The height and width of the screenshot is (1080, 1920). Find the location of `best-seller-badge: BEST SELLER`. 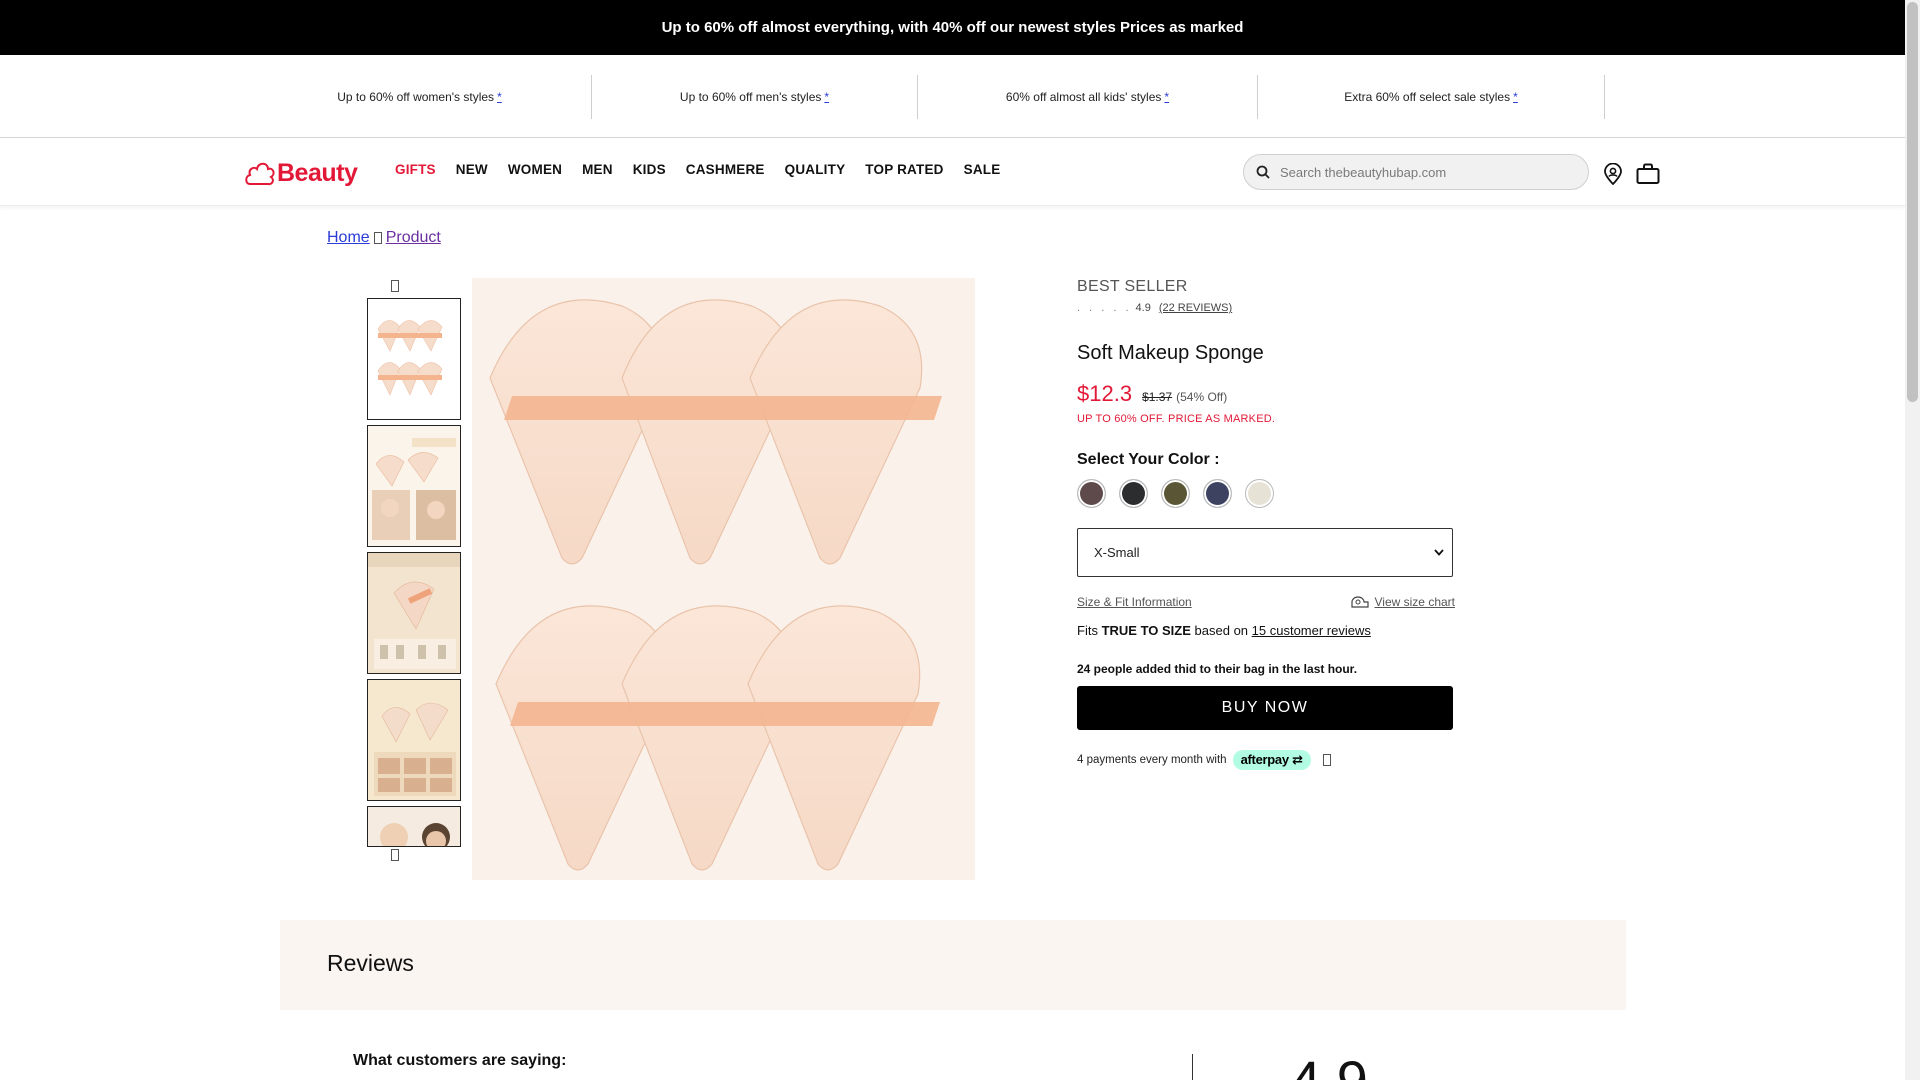

best-seller-badge: BEST SELLER is located at coordinates (1132, 286).